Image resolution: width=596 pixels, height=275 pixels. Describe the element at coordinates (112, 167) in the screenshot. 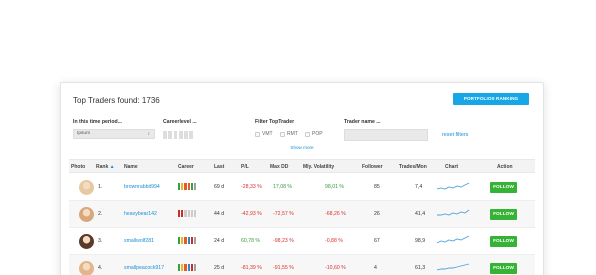

I see `sort-up-icon: ▲` at that location.